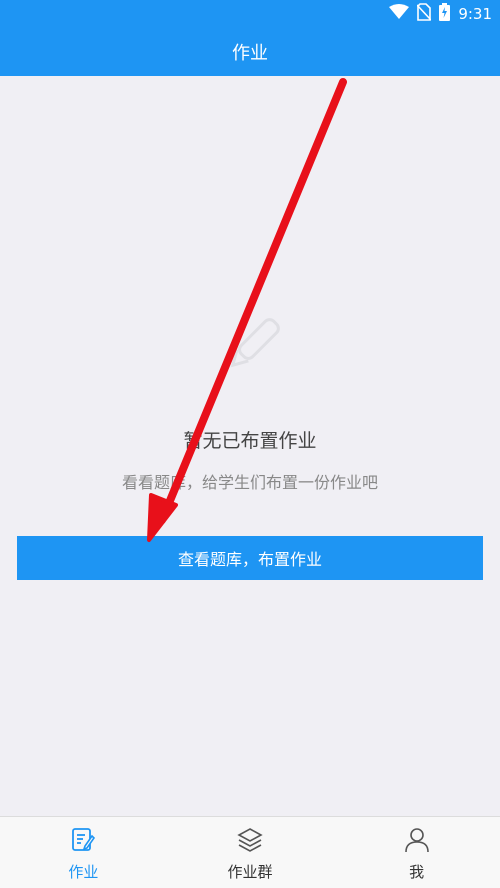 This screenshot has height=888, width=500. Describe the element at coordinates (250, 14) in the screenshot. I see `status-bar: 9:31` at that location.